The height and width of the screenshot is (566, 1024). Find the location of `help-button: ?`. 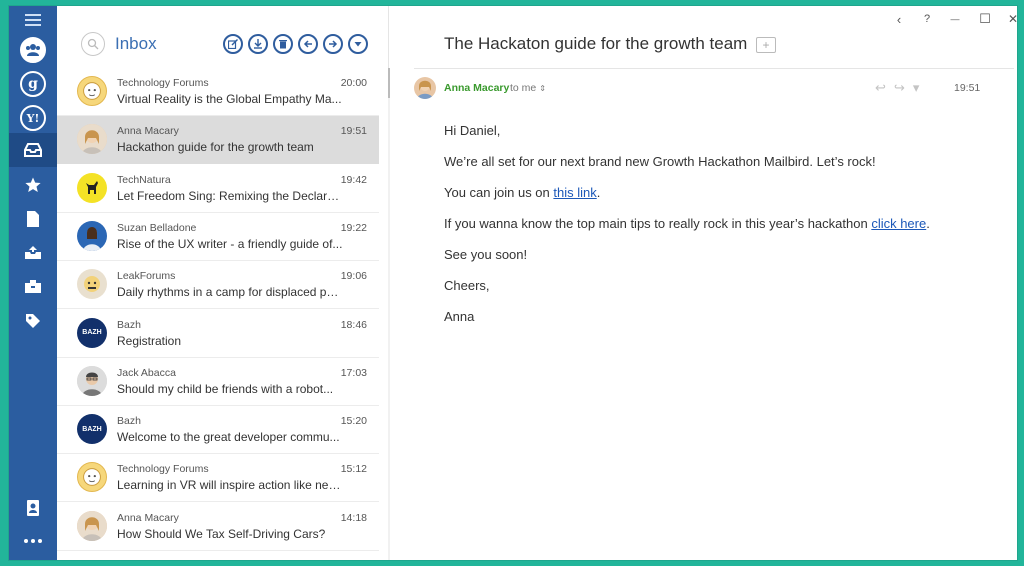

help-button: ? is located at coordinates (927, 19).